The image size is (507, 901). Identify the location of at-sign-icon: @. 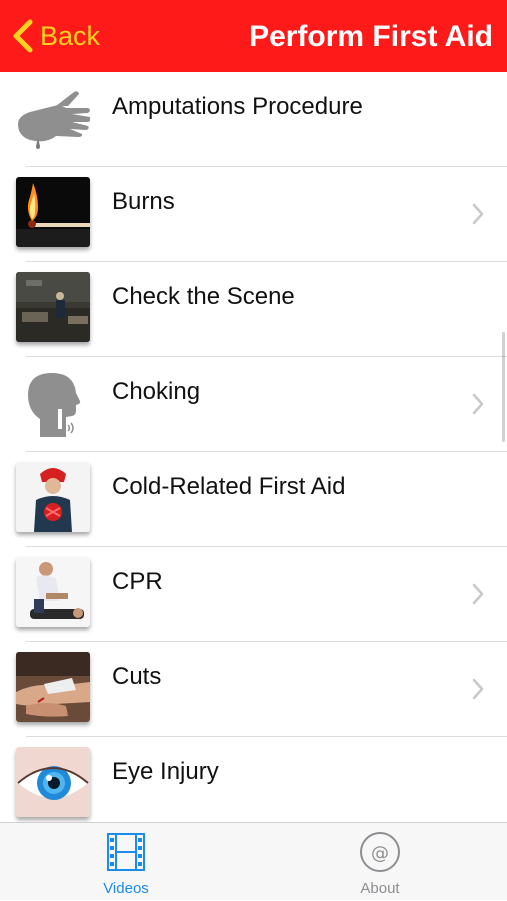
(380, 852).